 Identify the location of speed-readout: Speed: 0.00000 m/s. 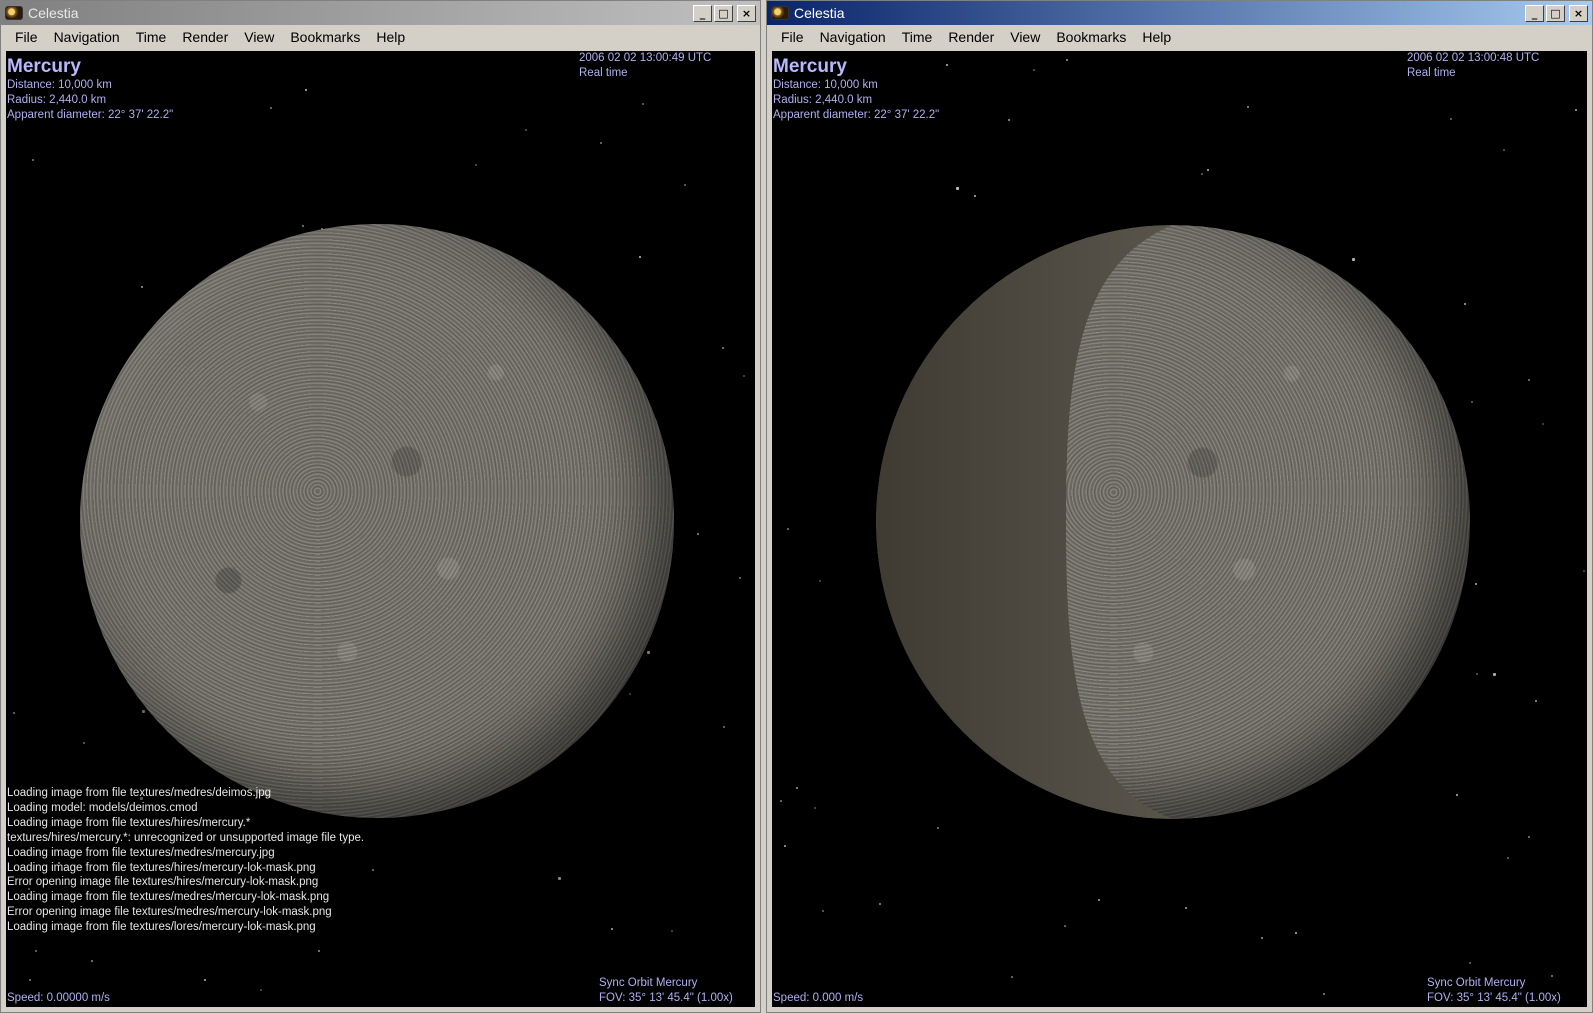
(58, 998).